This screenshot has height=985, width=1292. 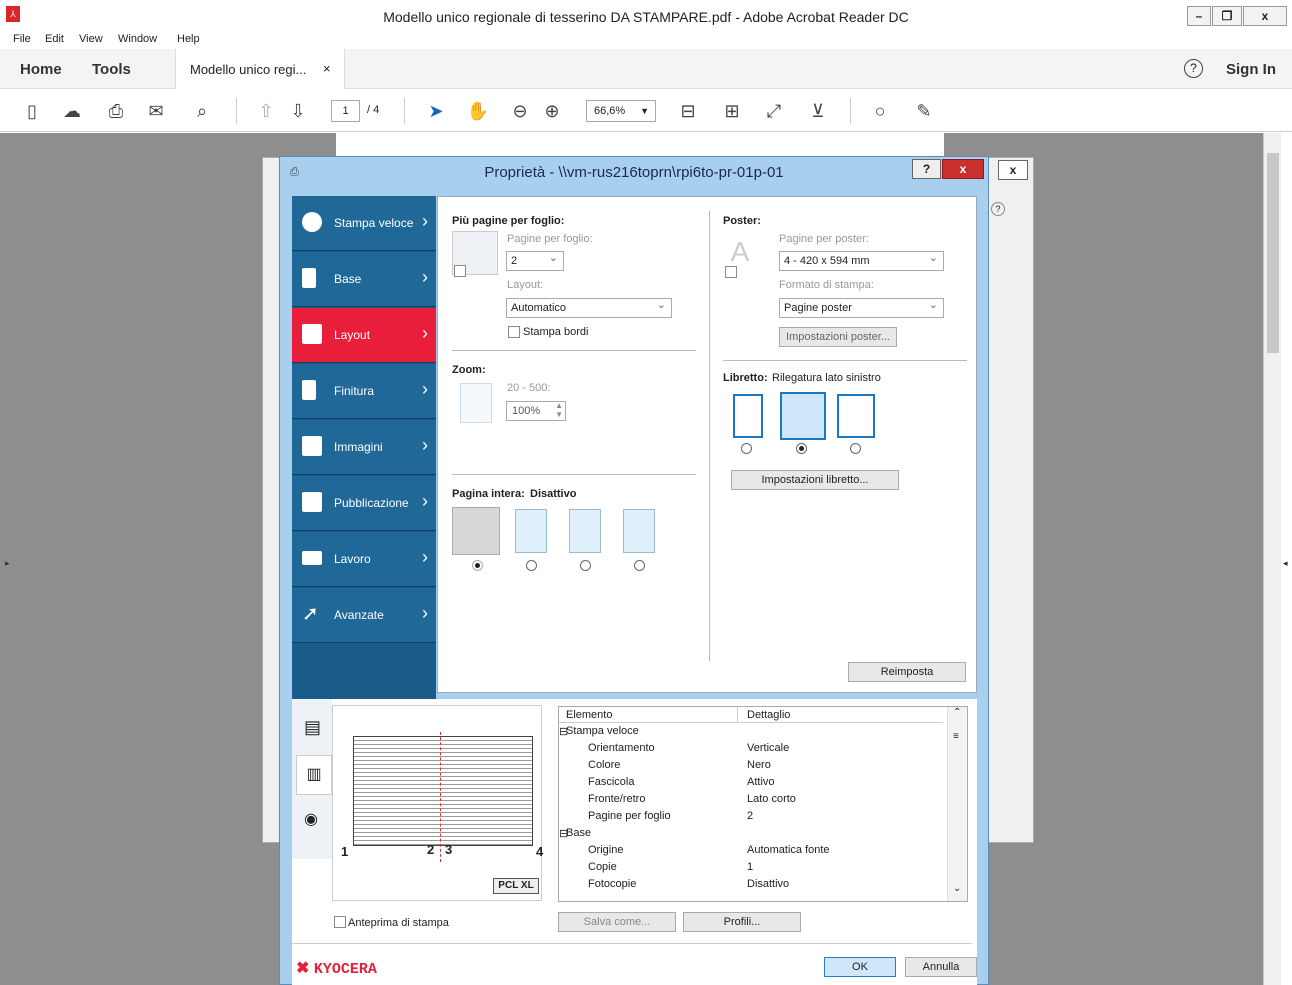 What do you see at coordinates (803, 416) in the screenshot?
I see `booklet-option-left-icon` at bounding box center [803, 416].